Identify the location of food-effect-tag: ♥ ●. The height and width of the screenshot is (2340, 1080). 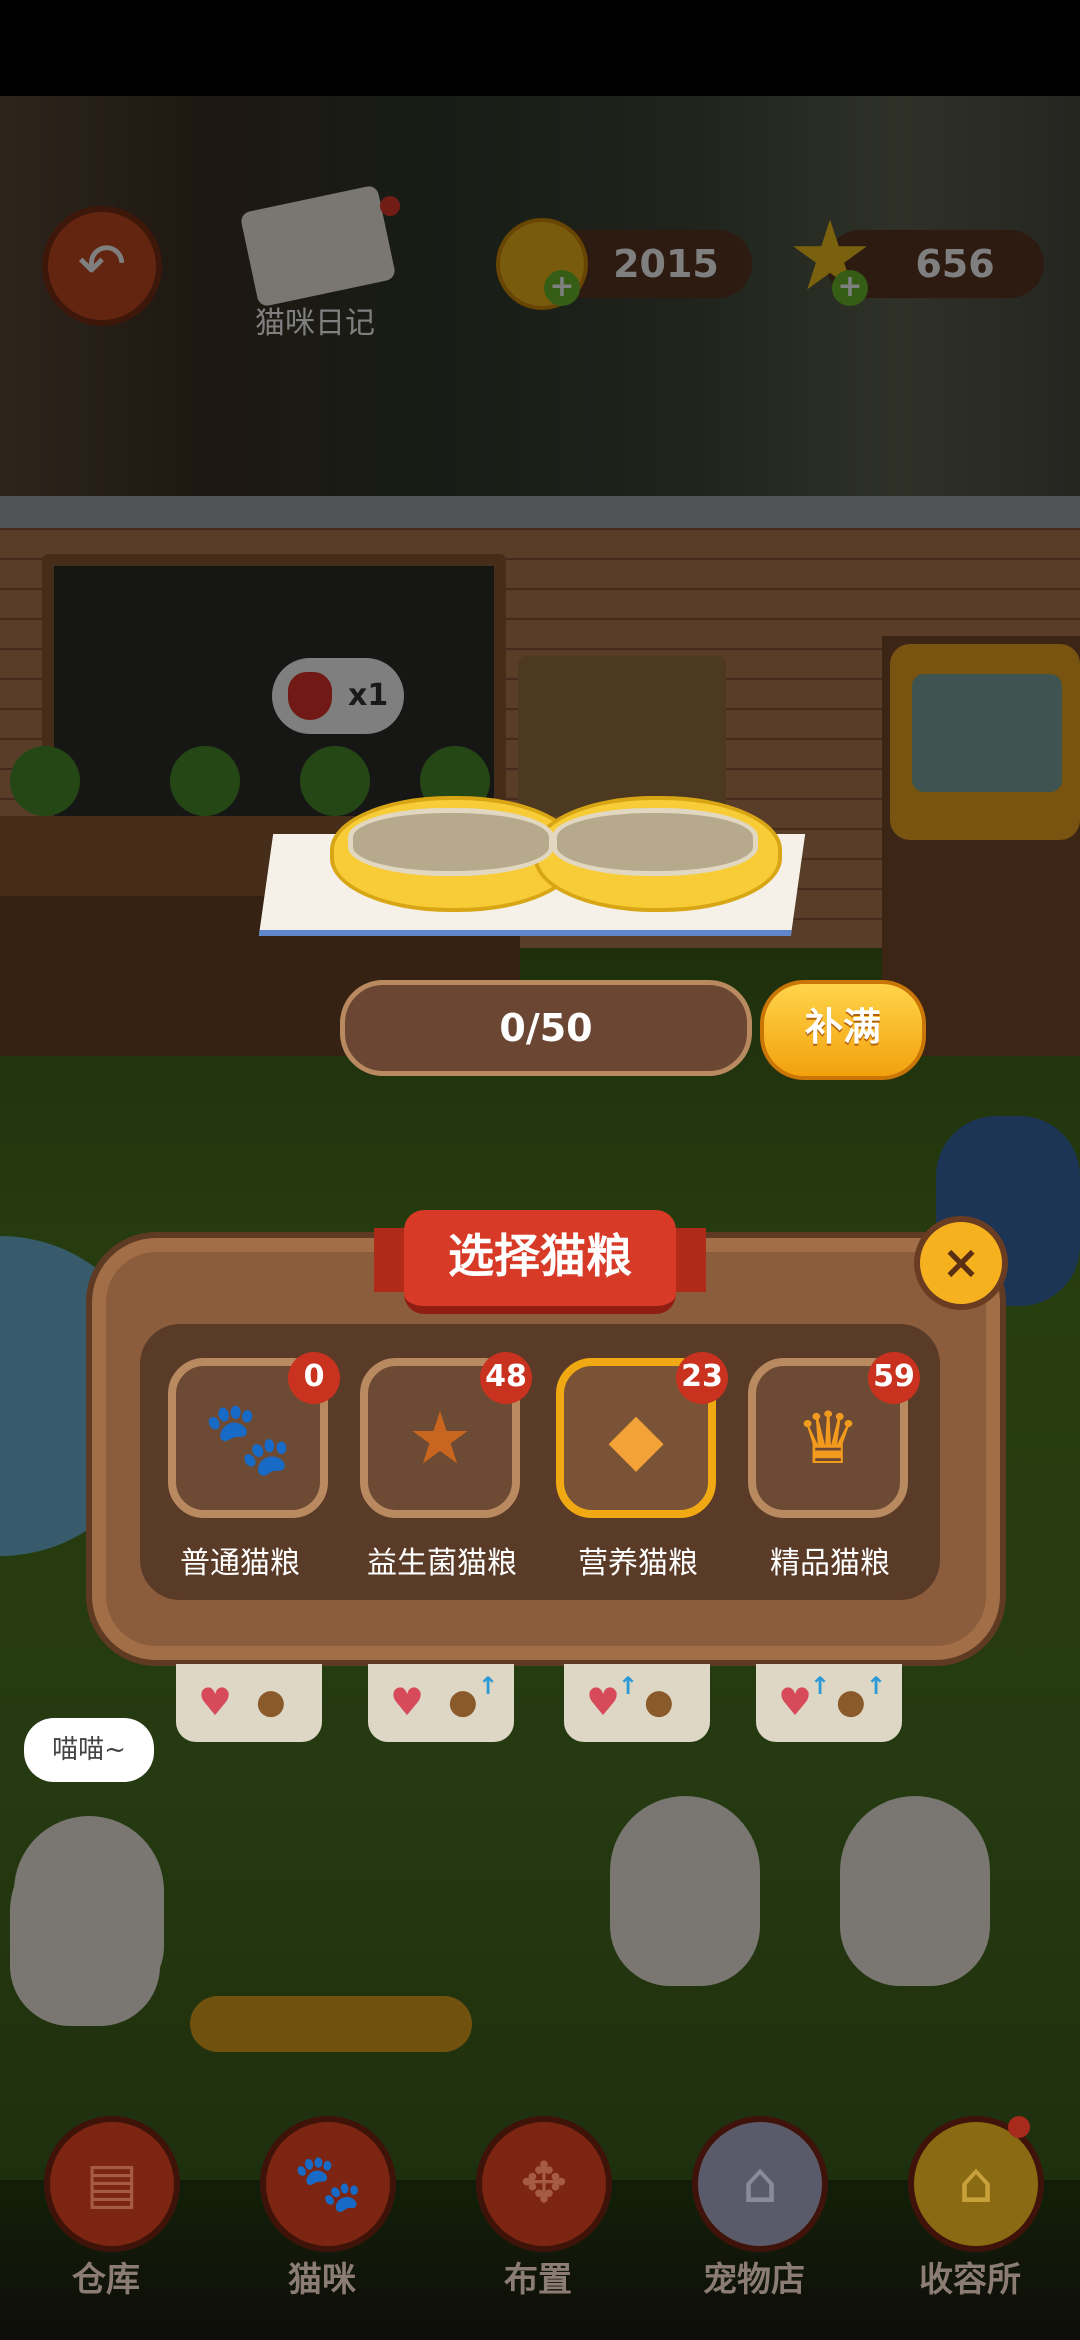
(249, 1703).